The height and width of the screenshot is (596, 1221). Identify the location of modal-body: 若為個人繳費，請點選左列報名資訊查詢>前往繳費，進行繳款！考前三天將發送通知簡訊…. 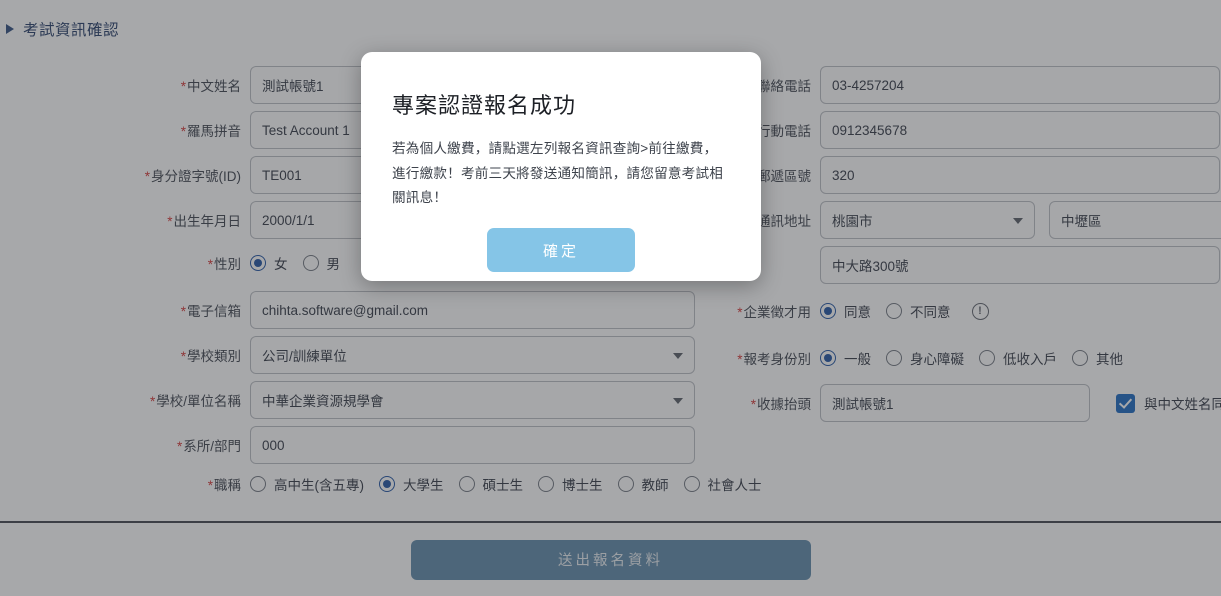
(558, 173).